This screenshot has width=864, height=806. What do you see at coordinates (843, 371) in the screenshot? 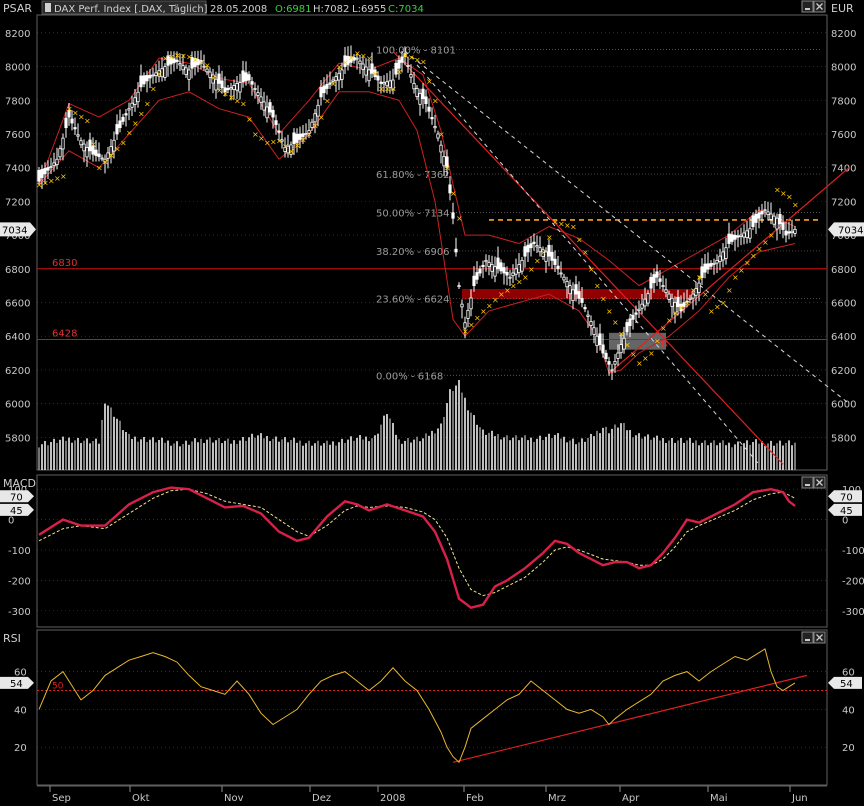
I see `y-tick-label-right: 6200` at bounding box center [843, 371].